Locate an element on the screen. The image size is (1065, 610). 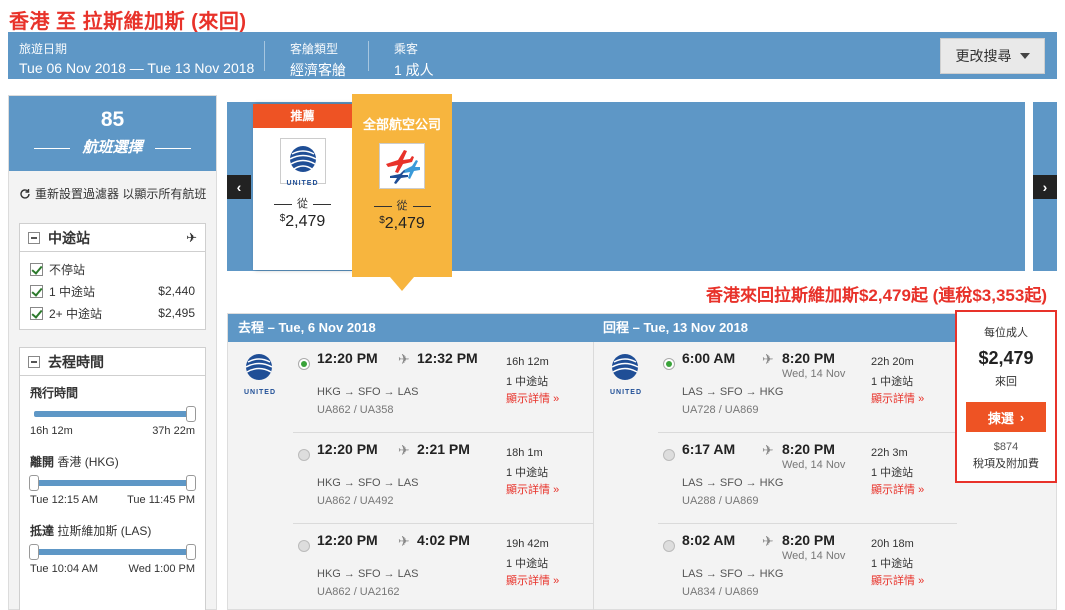
arrive-min: Tue 10:04 AM is located at coordinates (64, 569).